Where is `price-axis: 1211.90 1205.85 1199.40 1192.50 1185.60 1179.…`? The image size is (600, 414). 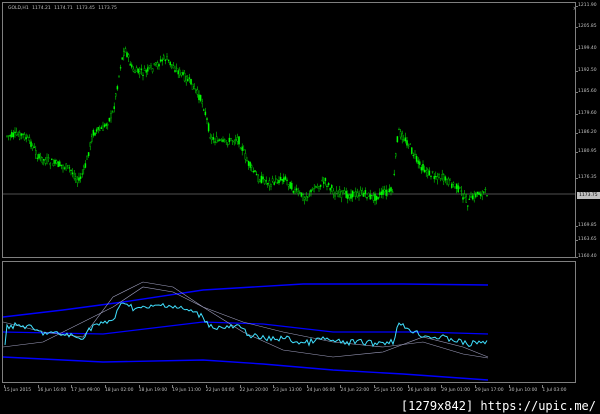 price-axis: 1211.90 1205.85 1199.40 1192.50 1185.60 1179.… is located at coordinates (587, 130).